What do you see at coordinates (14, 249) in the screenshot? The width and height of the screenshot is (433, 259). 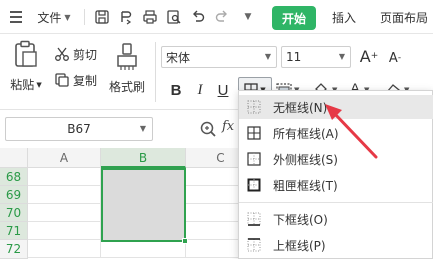 I see `row-header: 72` at bounding box center [14, 249].